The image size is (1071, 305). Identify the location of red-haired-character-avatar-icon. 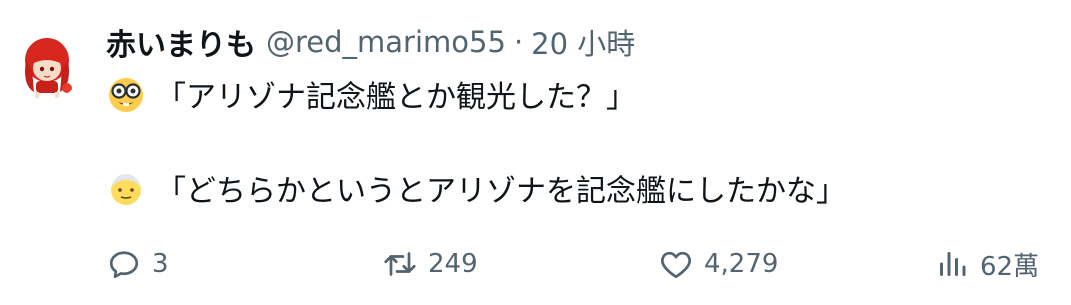
(48, 68).